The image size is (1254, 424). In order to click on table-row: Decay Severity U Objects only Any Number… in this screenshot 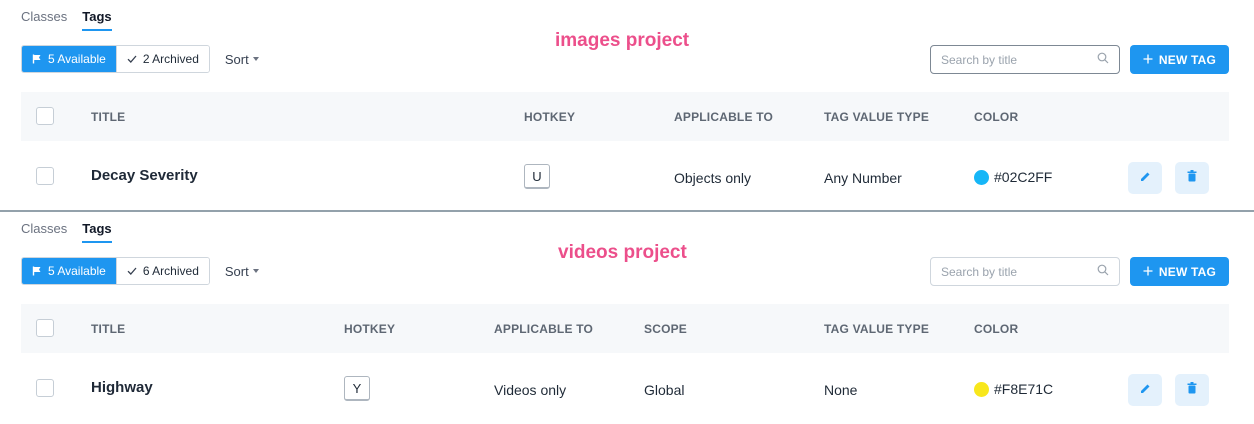, I will do `click(625, 177)`.